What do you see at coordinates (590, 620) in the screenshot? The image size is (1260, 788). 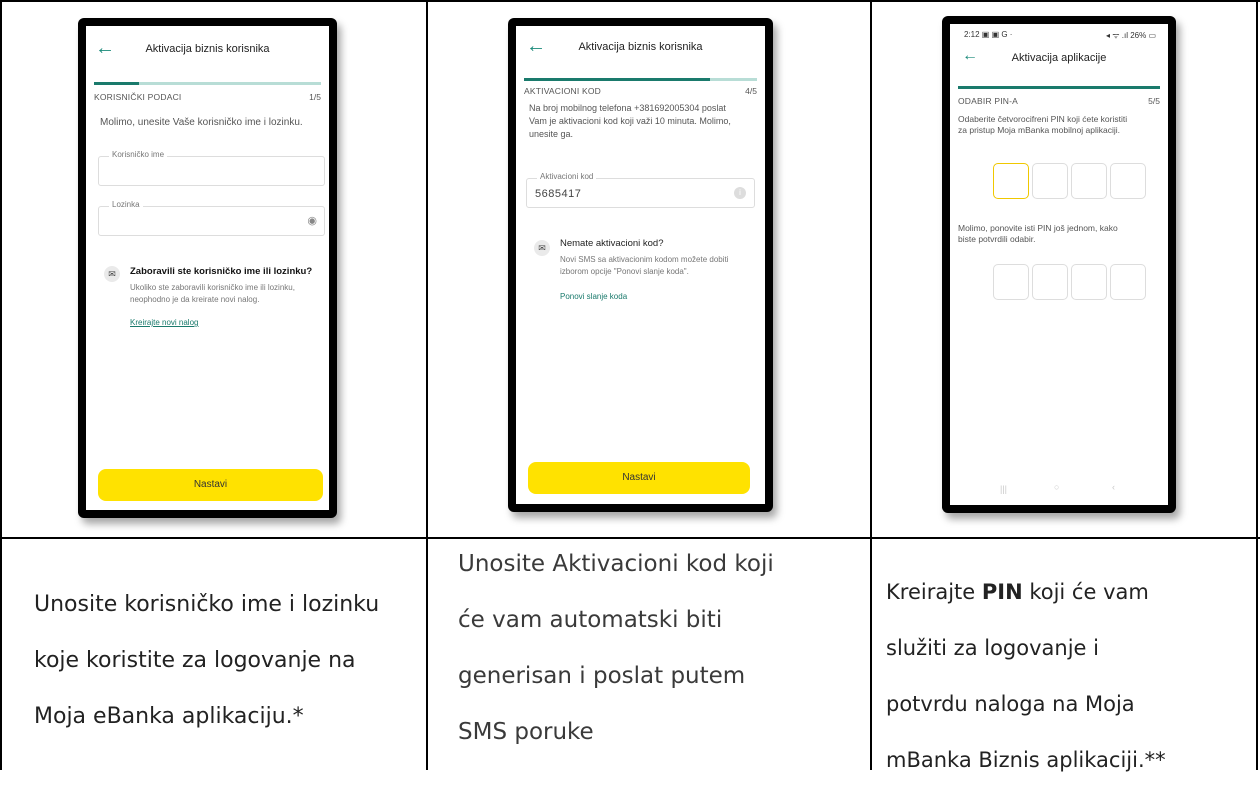 I see `caption-line: će vam automatski biti` at bounding box center [590, 620].